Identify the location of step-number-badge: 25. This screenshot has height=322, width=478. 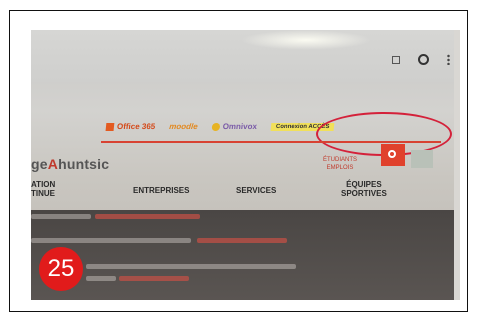
(61, 269).